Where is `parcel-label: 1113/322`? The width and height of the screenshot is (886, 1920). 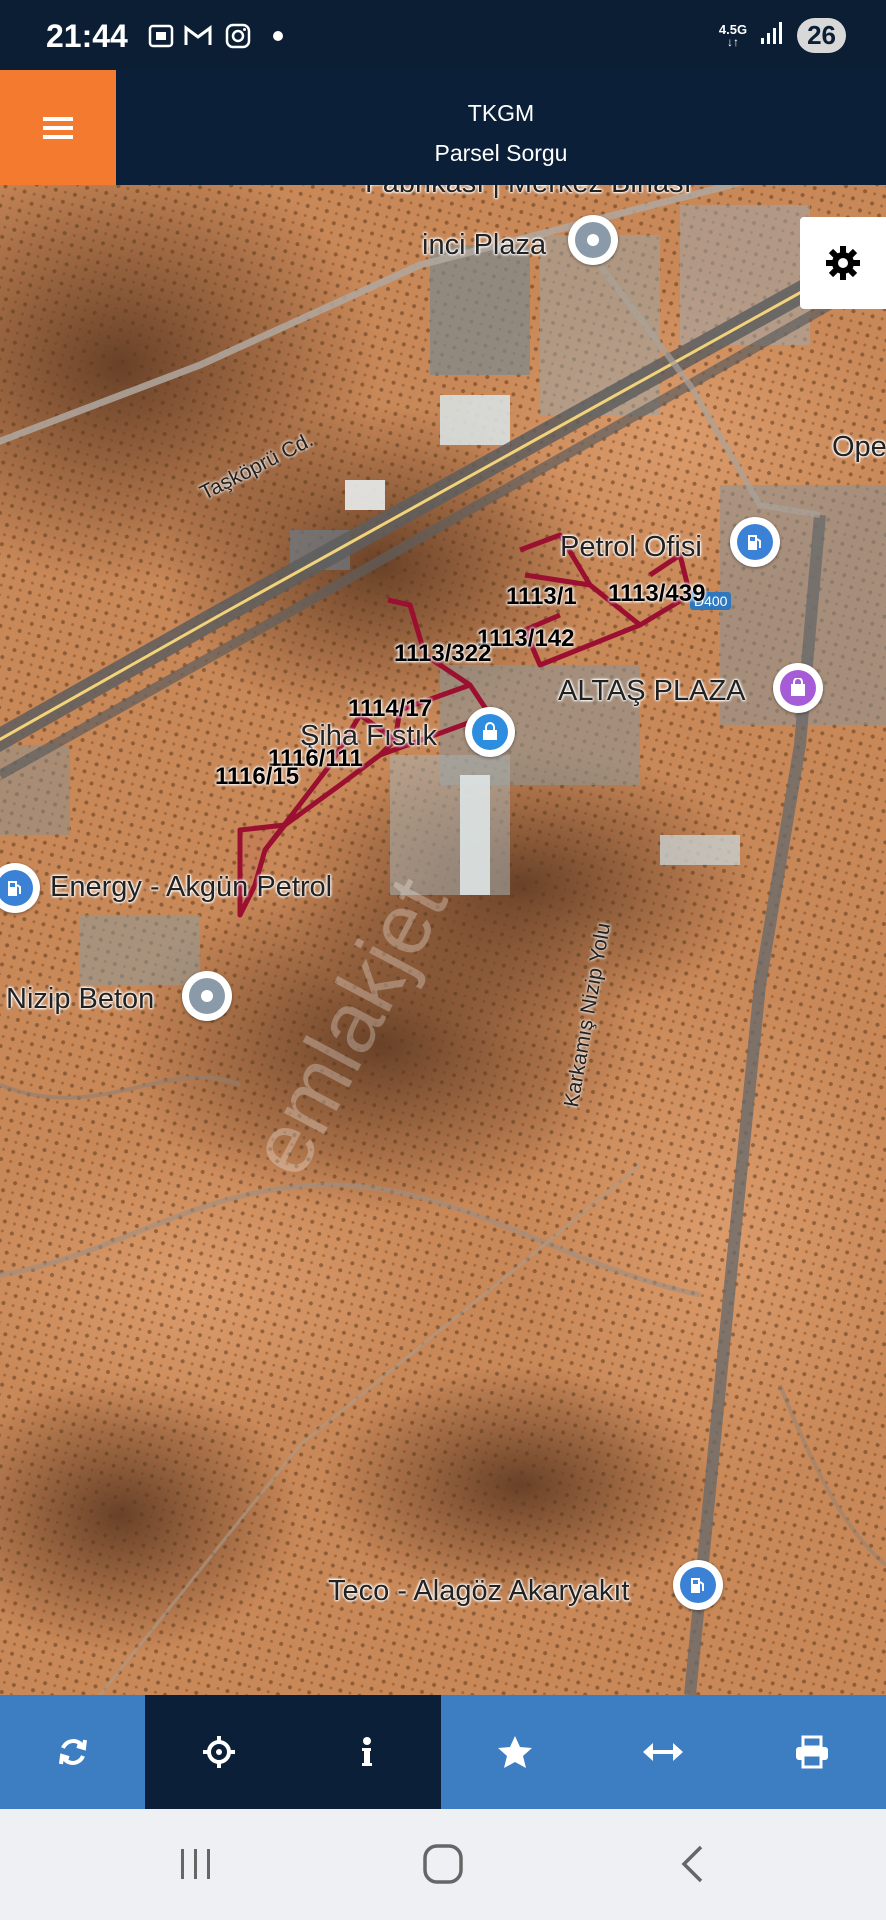 parcel-label: 1113/322 is located at coordinates (442, 654).